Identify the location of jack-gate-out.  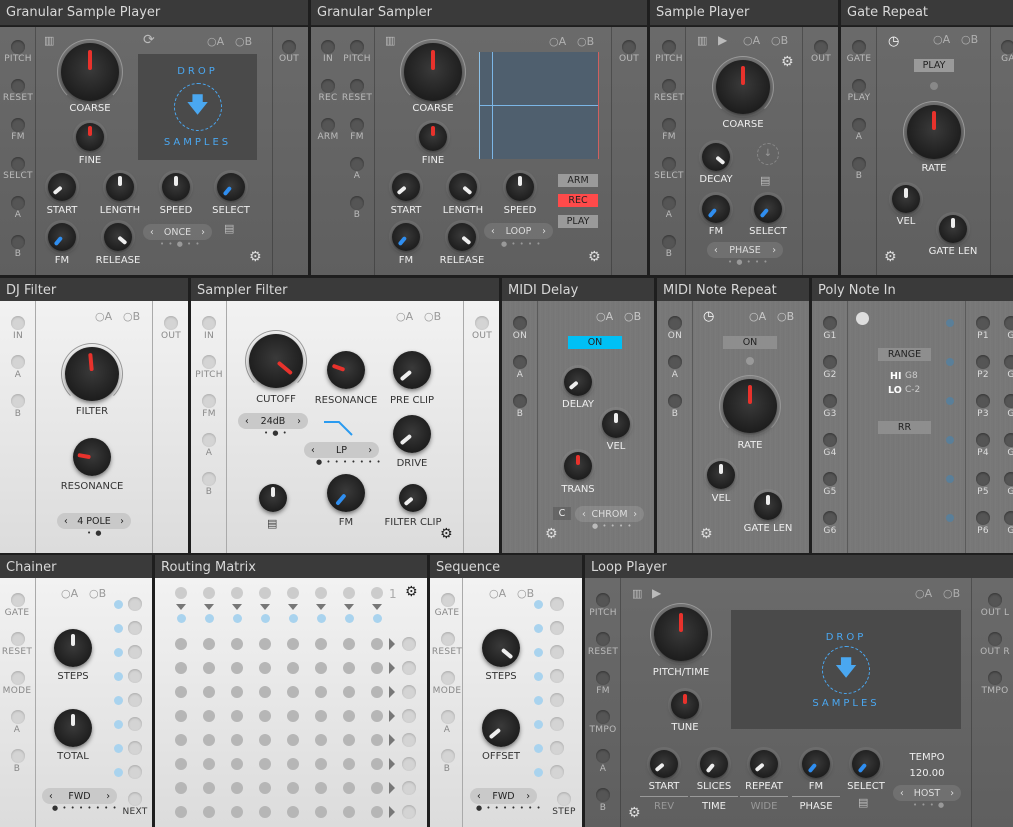
(1007, 47).